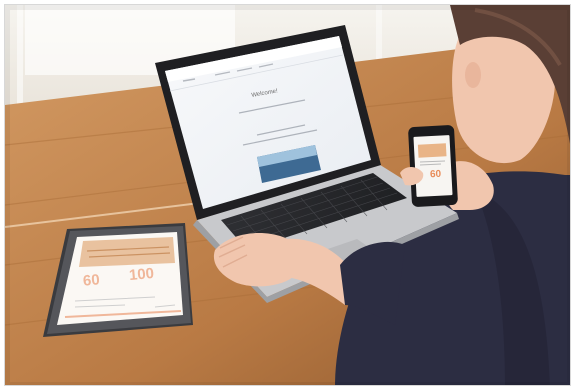 The image size is (575, 390). Describe the element at coordinates (435, 174) in the screenshot. I see `phone-number: 60` at that location.